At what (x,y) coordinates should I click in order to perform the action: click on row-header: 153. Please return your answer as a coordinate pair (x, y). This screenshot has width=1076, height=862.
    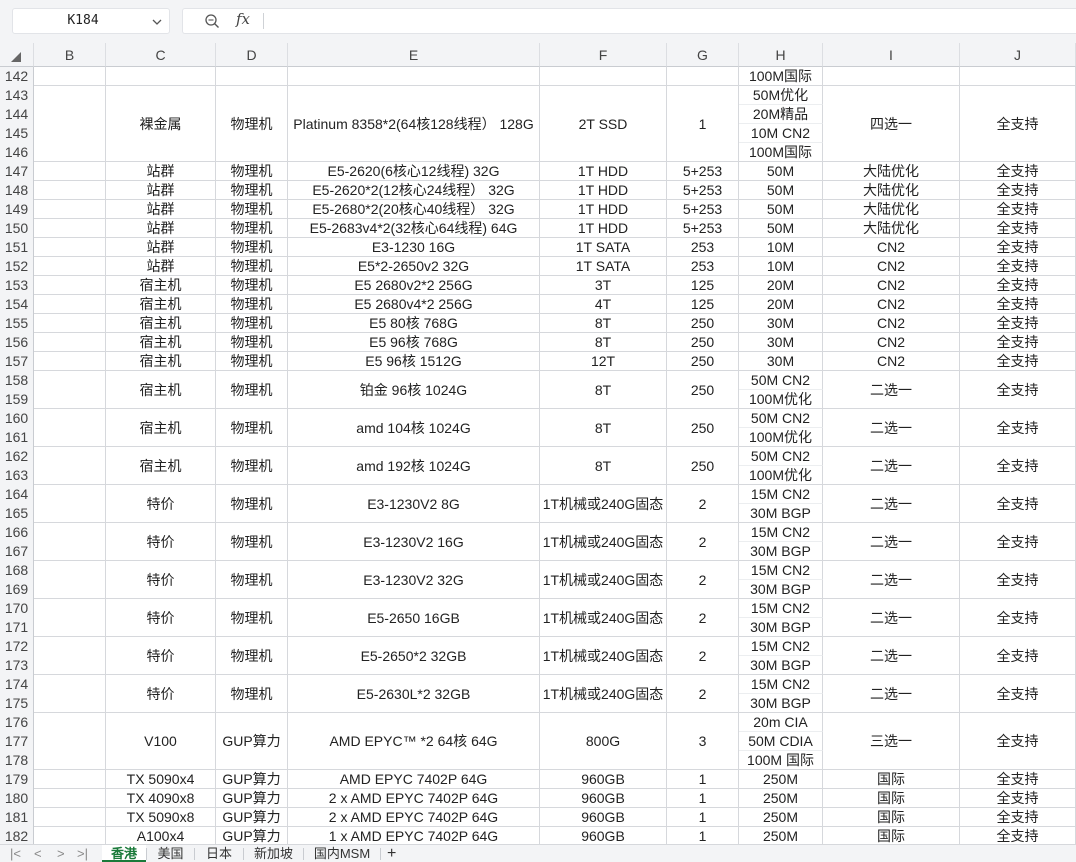
    Looking at the image, I should click on (17, 285).